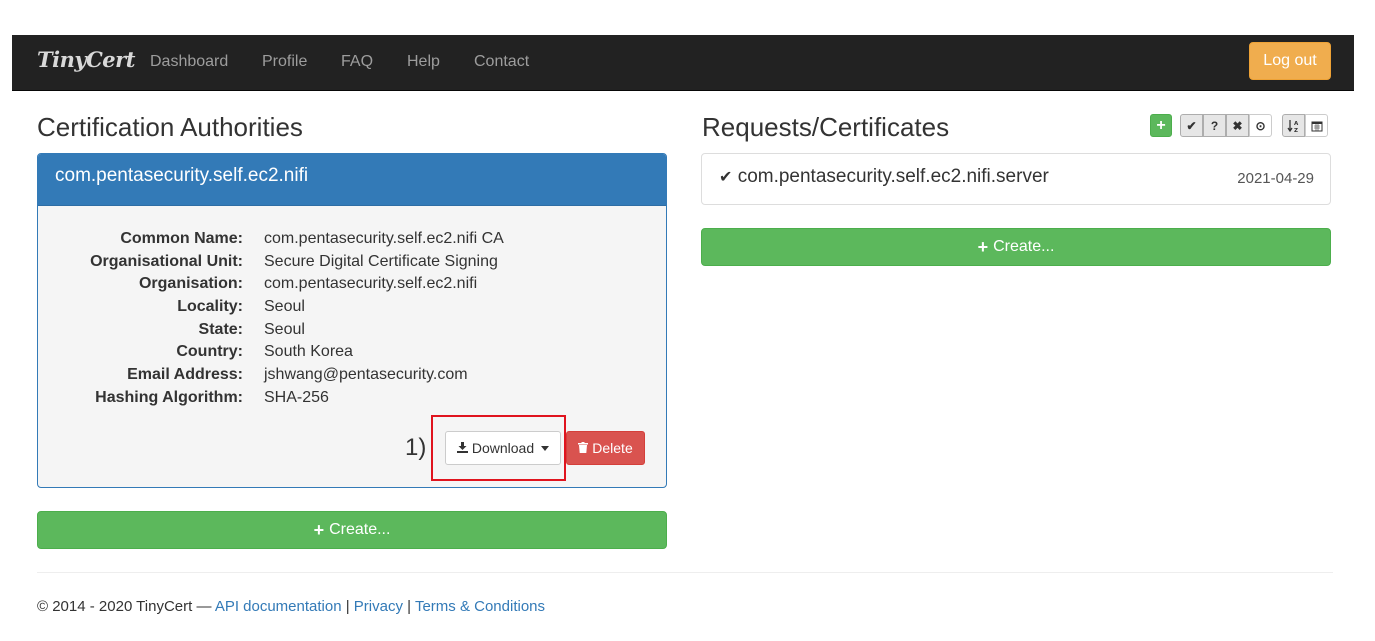 This screenshot has width=1375, height=641. Describe the element at coordinates (381, 261) in the screenshot. I see `field-value: Secure Digital Certificate Signing` at that location.